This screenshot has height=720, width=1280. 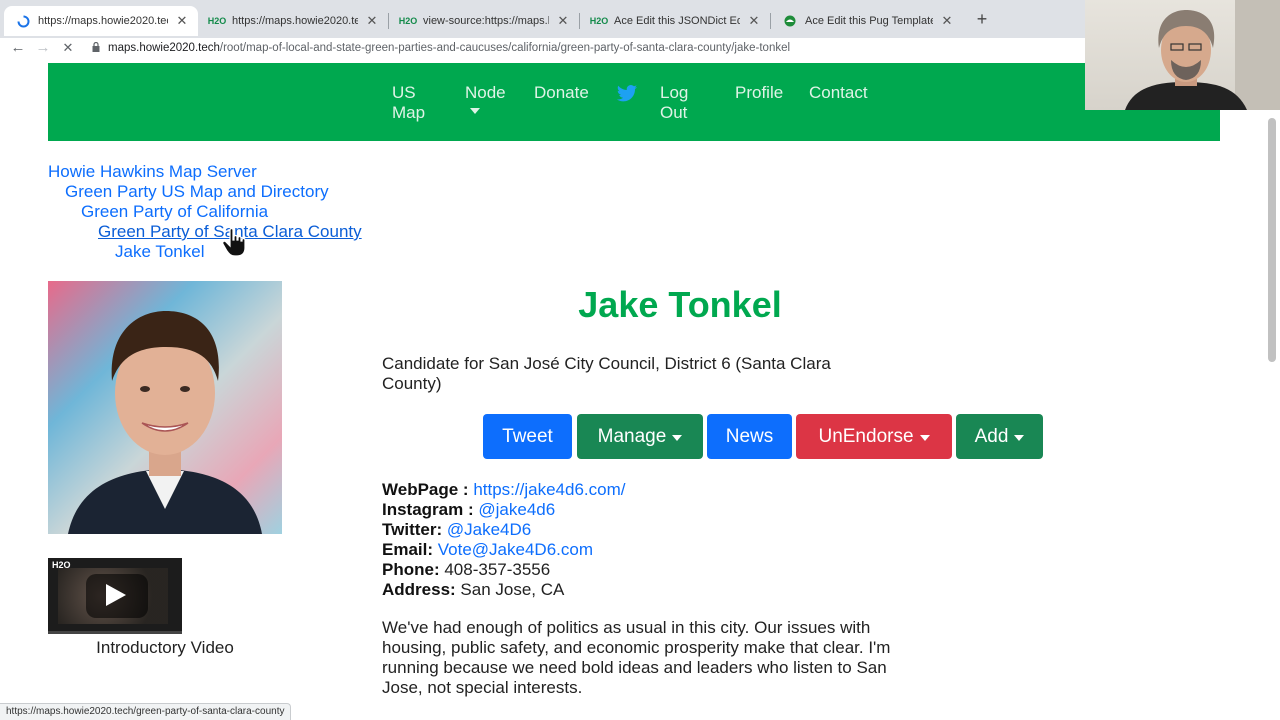 I want to click on breadcrumb-map-server: Howie Hawkins Map Server, so click(x=152, y=172).